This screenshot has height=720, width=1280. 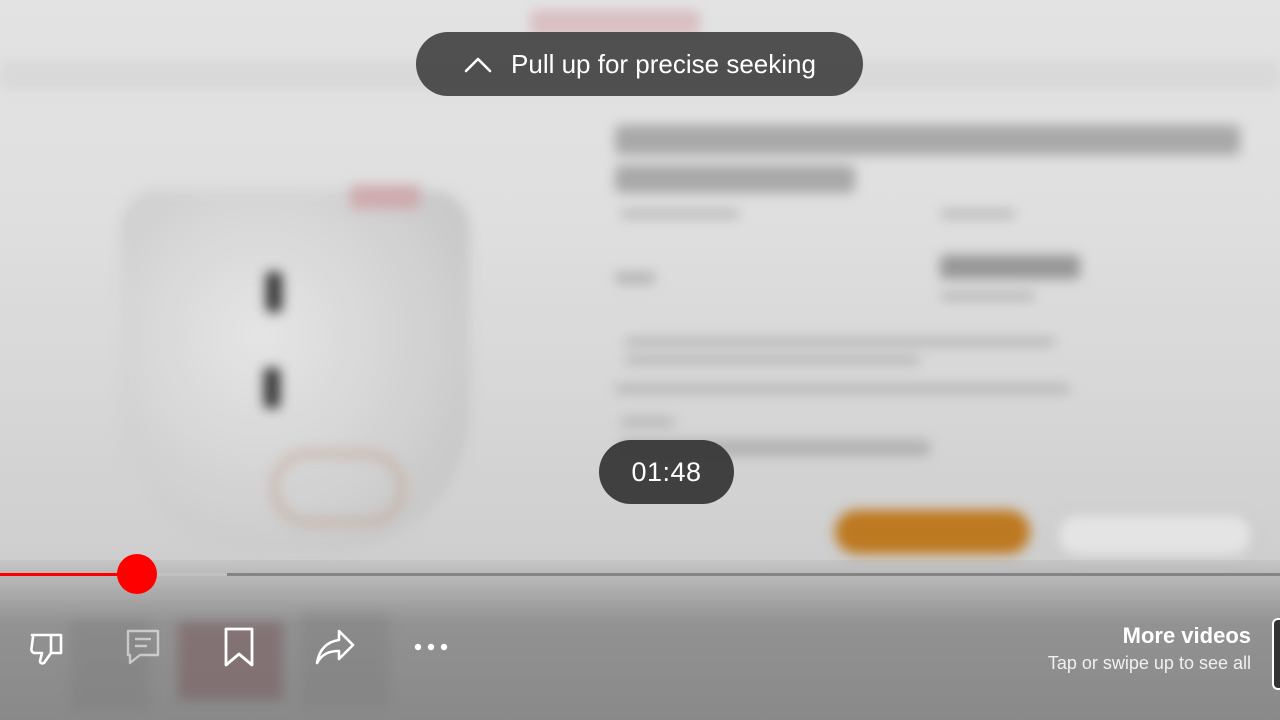 What do you see at coordinates (1186, 635) in the screenshot?
I see `more-videos-title: More videos` at bounding box center [1186, 635].